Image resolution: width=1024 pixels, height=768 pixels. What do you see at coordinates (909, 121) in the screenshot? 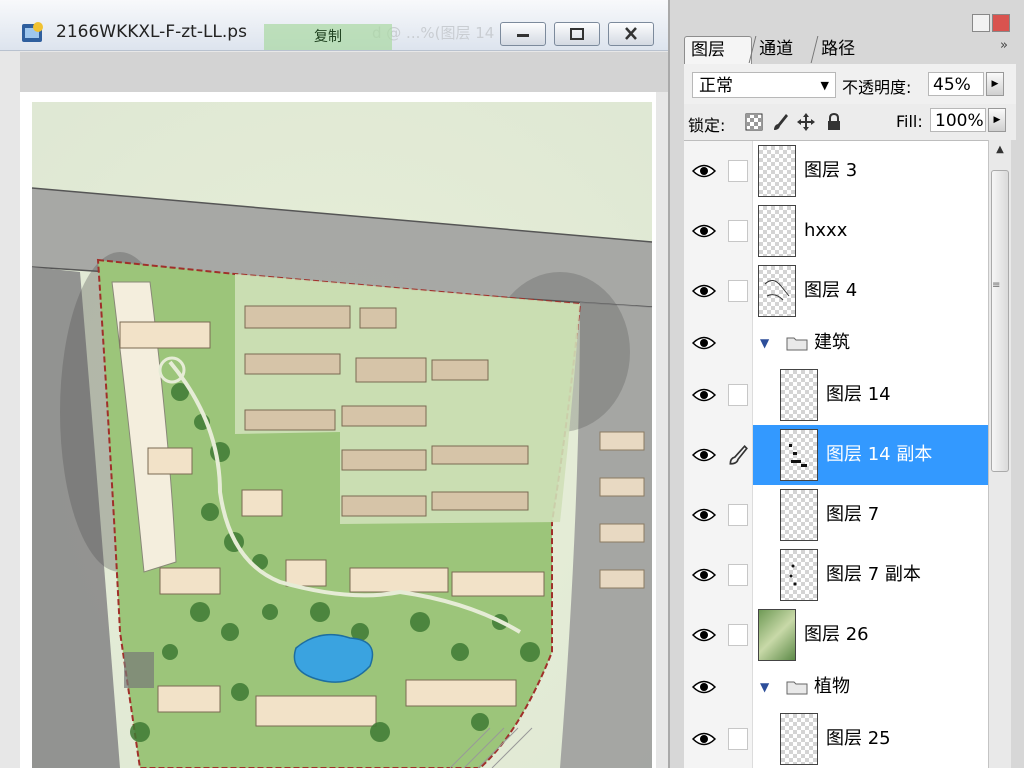
I see `fill-label: Fill:` at bounding box center [909, 121].